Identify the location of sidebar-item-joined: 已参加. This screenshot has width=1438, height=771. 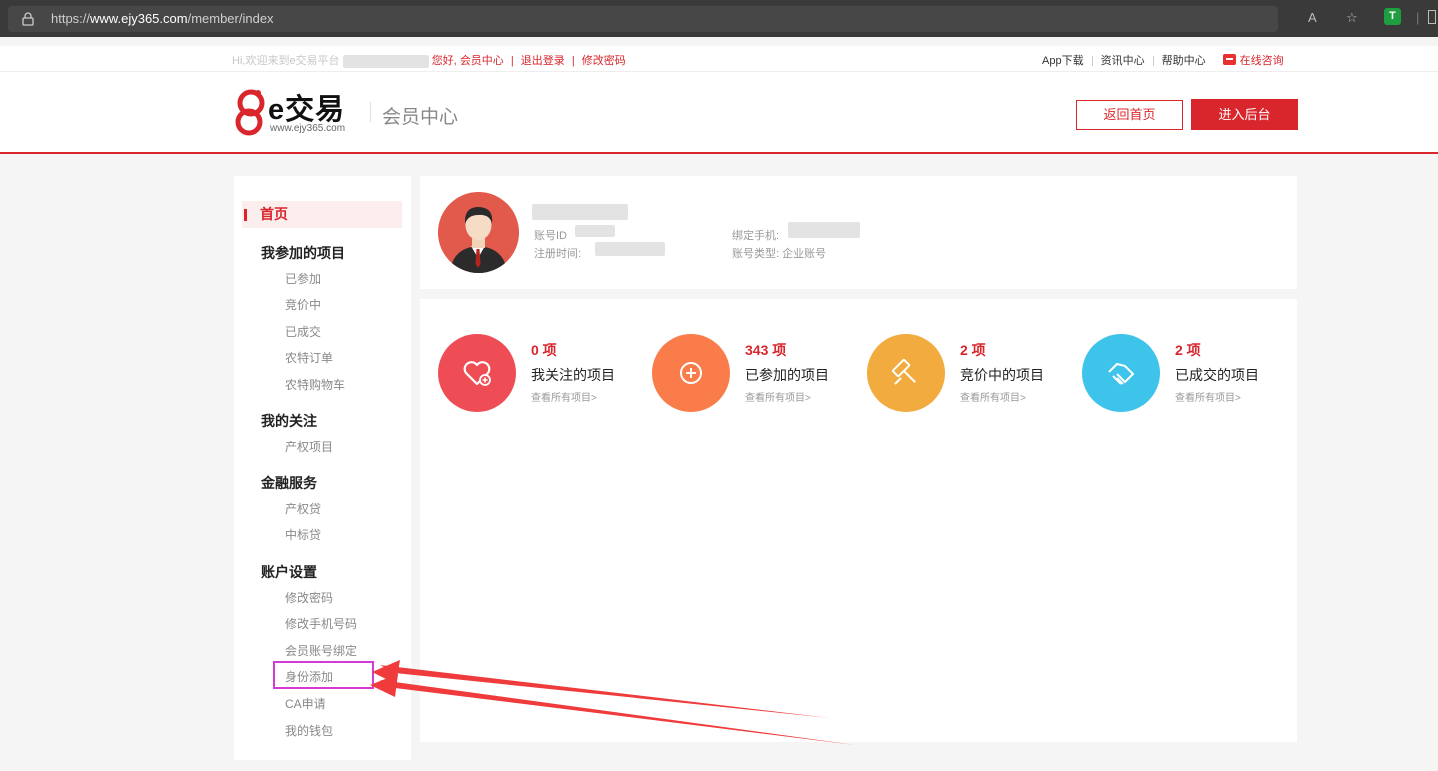
(303, 278).